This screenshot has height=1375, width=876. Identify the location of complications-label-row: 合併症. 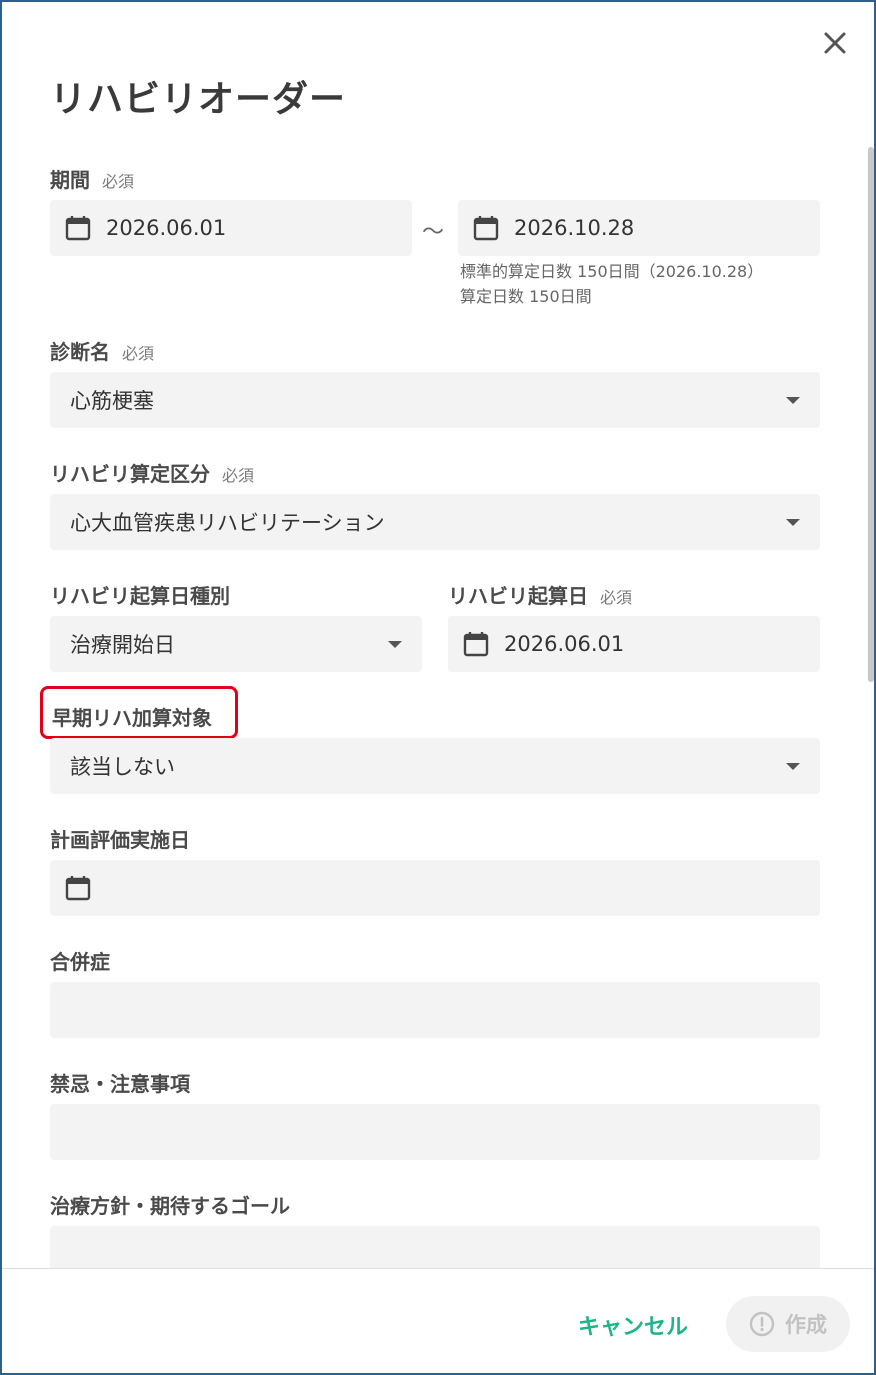
(80, 960).